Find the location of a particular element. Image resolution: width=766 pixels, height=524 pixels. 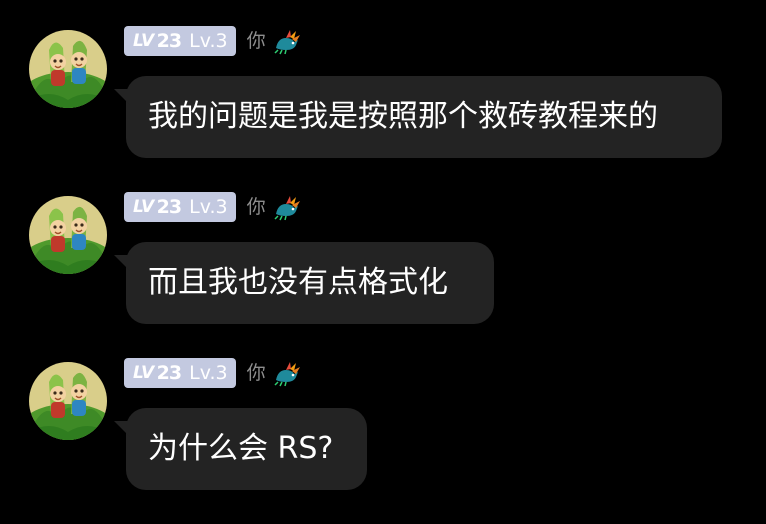

message-text: 为什么会 RS? is located at coordinates (241, 448).